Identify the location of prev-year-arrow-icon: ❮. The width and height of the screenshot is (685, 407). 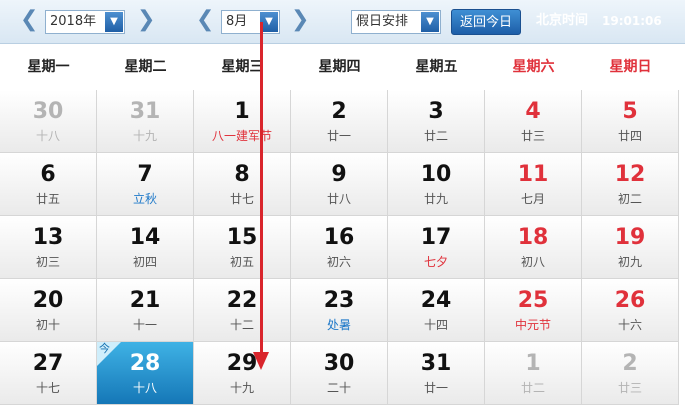
(29, 20).